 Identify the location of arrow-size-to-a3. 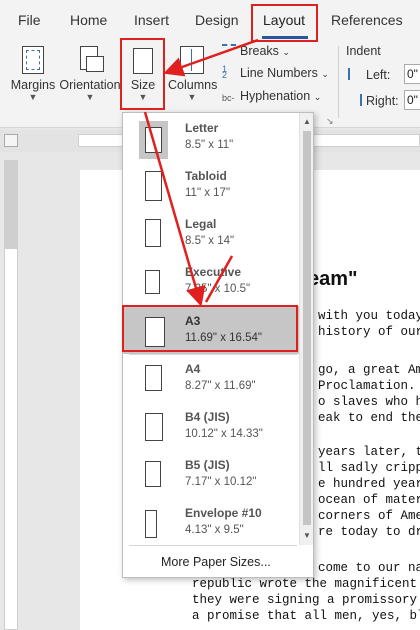
(174, 209).